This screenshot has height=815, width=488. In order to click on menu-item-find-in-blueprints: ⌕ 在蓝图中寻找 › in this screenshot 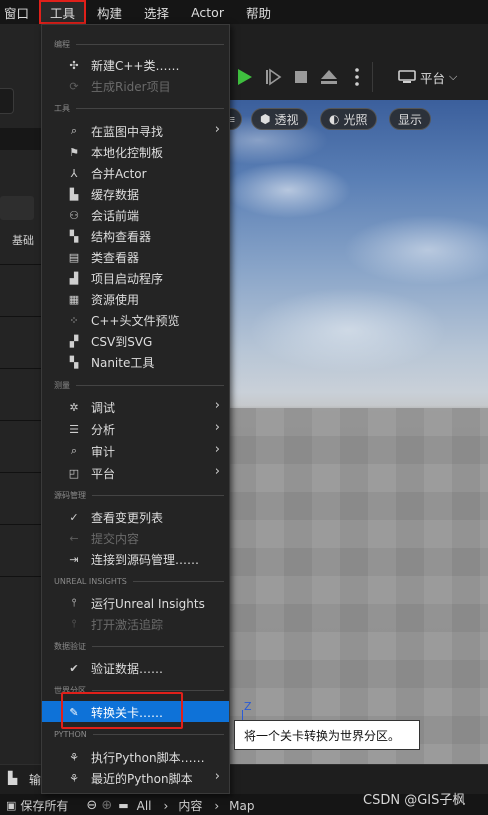, I will do `click(135, 130)`.